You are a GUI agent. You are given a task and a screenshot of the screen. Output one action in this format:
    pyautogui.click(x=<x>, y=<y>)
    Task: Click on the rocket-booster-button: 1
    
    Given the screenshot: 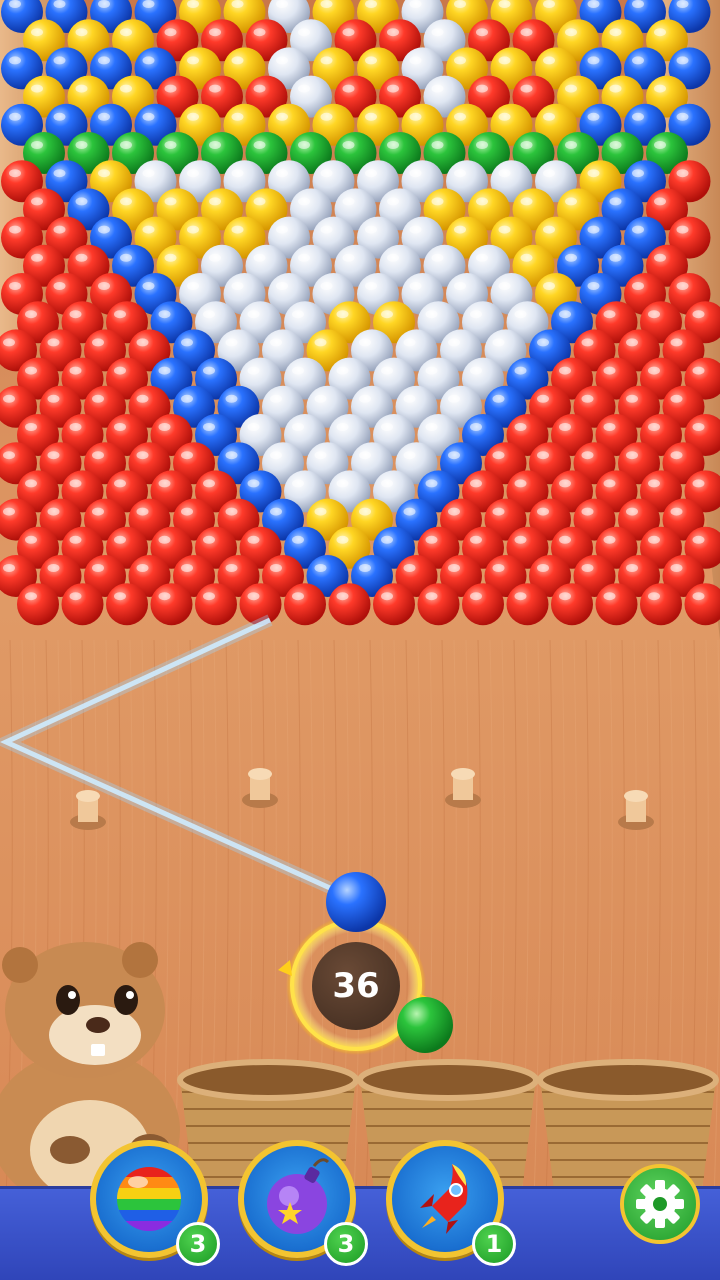 What is the action you would take?
    pyautogui.click(x=451, y=1203)
    